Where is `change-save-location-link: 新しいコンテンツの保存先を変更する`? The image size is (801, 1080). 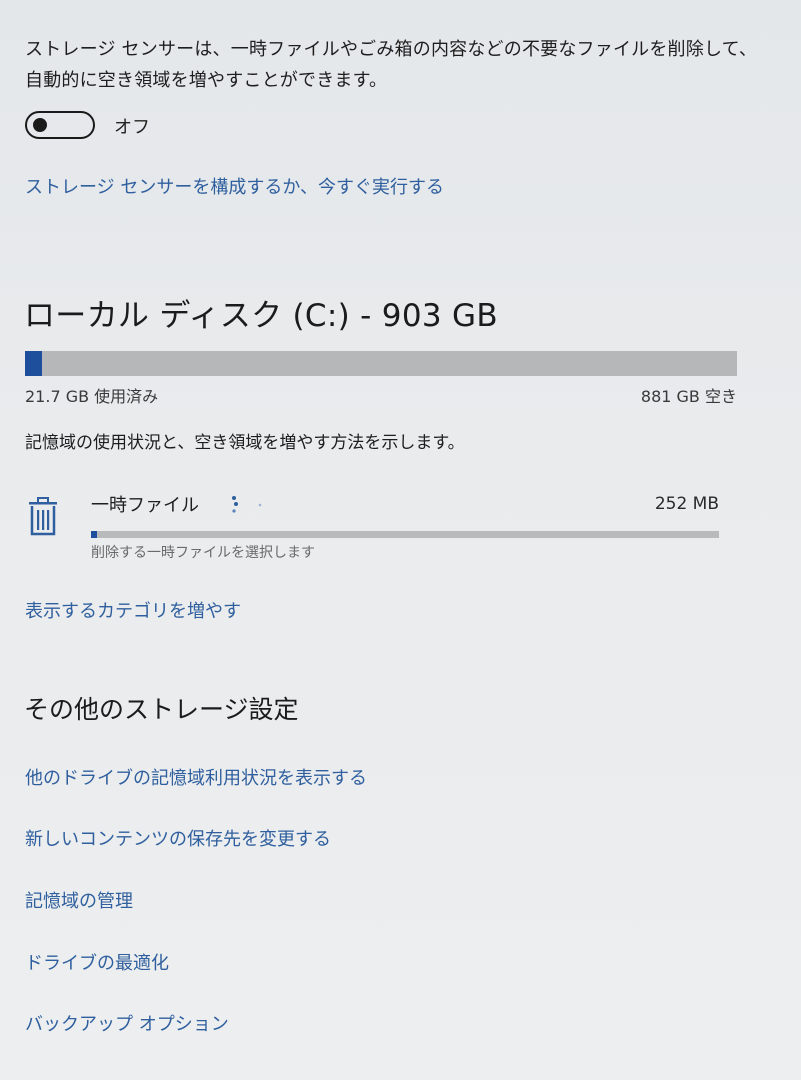
change-save-location-link: 新しいコンテンツの保存先を変更する is located at coordinates (178, 838).